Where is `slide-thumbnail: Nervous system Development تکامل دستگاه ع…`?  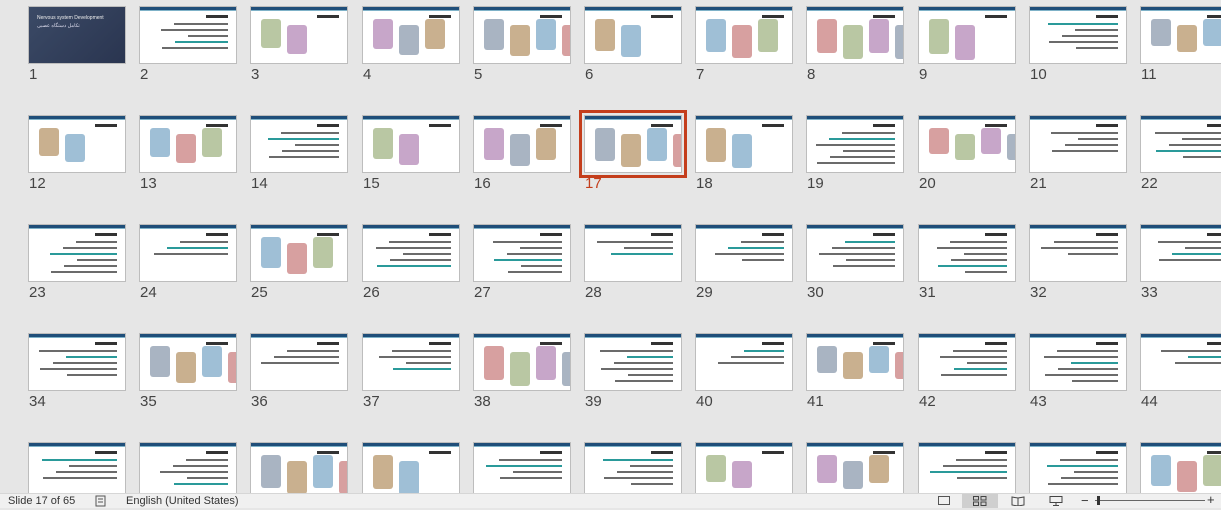
slide-thumbnail: Nervous system Development تکامل دستگاه ع… is located at coordinates (78, 51).